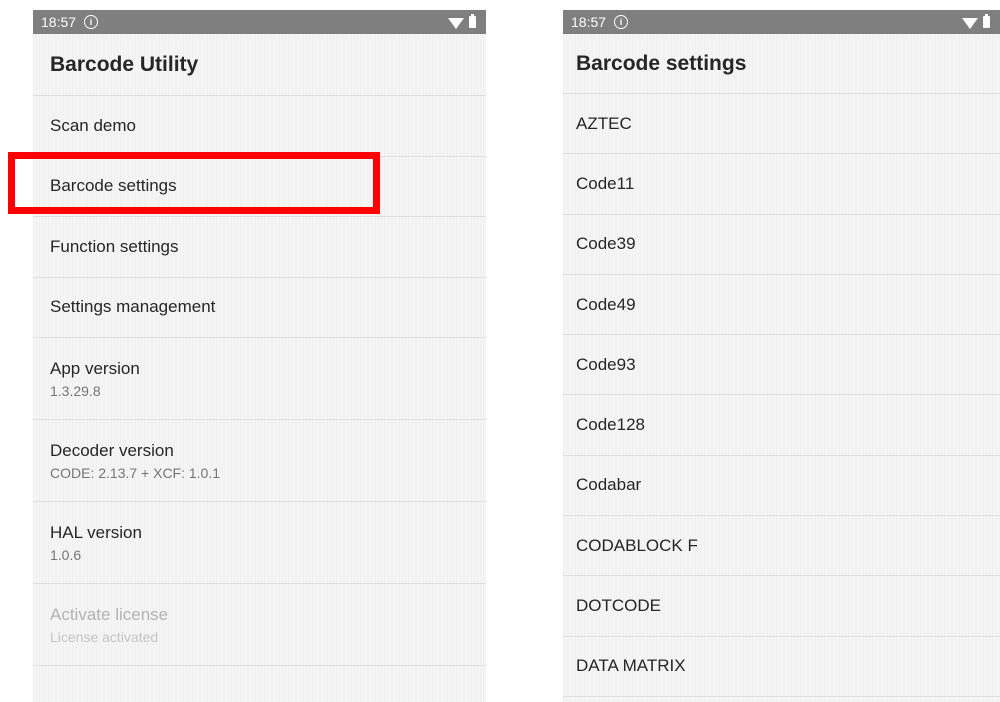 The image size is (1000, 702). What do you see at coordinates (781, 124) in the screenshot?
I see `symbology-item-aztec: AZTEC` at bounding box center [781, 124].